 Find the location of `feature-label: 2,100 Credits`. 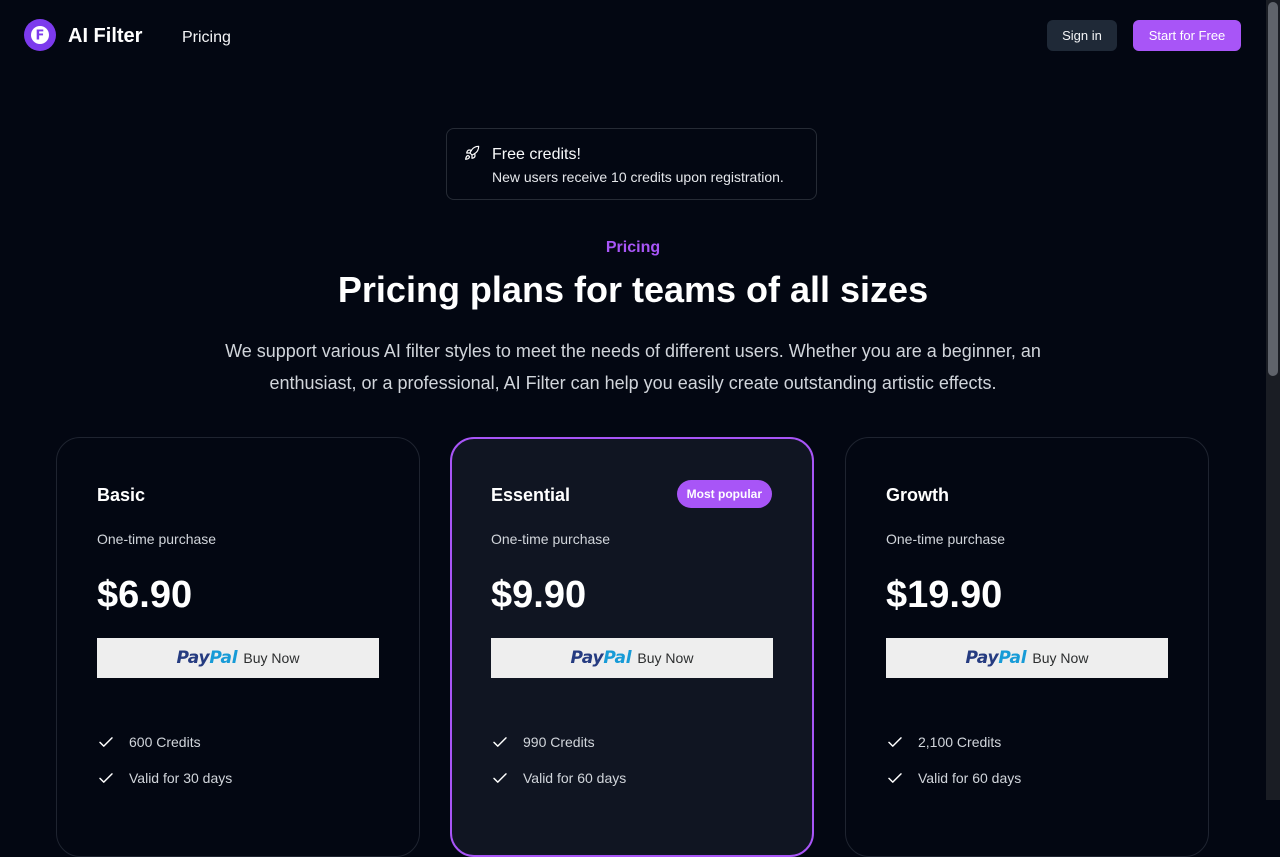

feature-label: 2,100 Credits is located at coordinates (960, 742).